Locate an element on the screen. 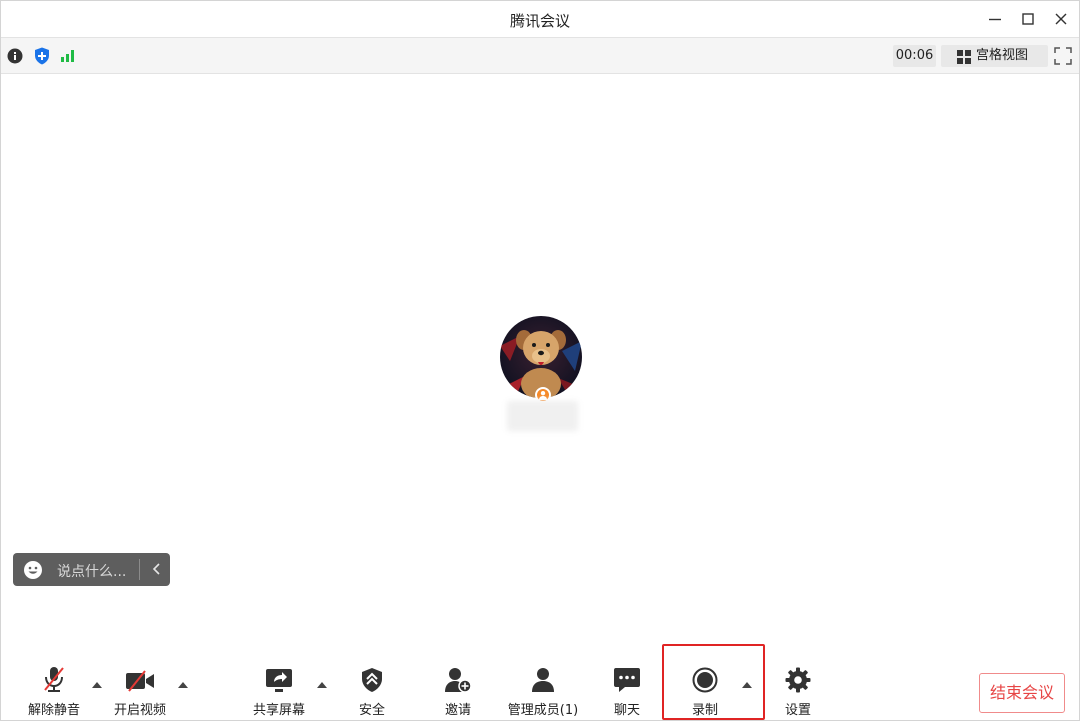 Image resolution: width=1080 pixels, height=721 pixels. security-button: 安全 is located at coordinates (372, 693).